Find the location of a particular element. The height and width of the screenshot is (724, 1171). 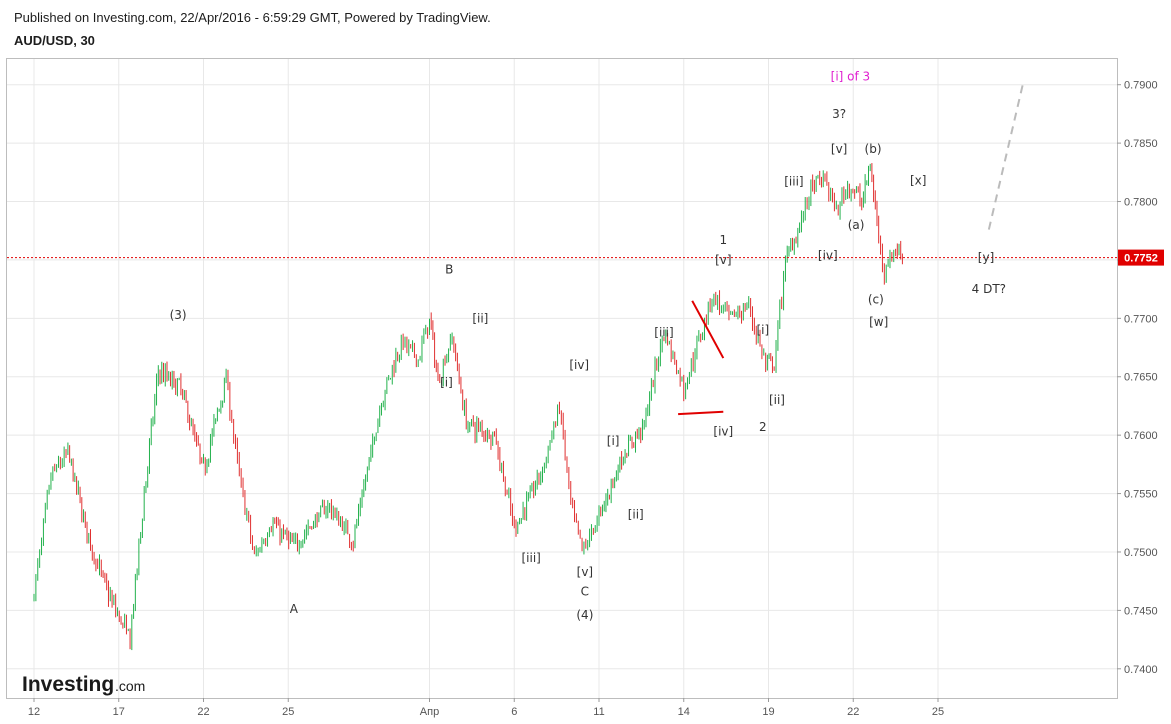

y-tick-label: 0.7400 is located at coordinates (1141, 670).